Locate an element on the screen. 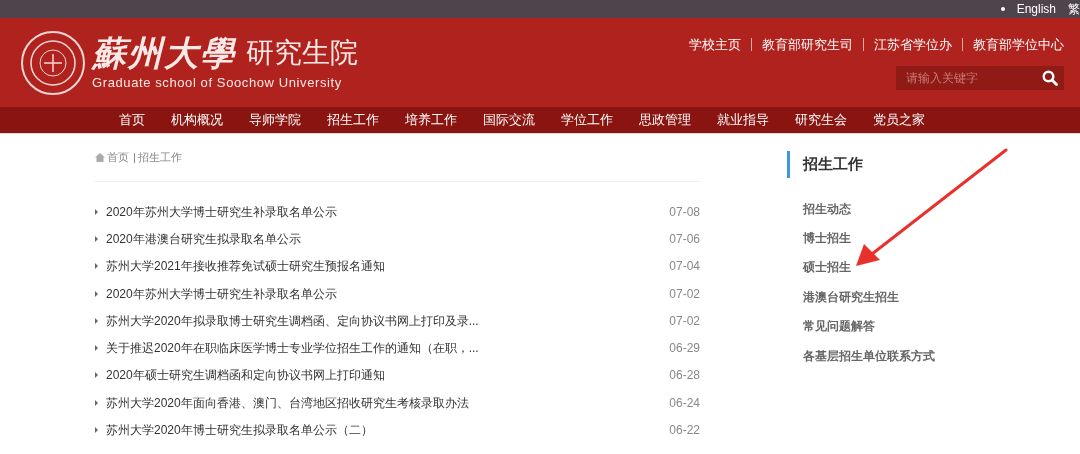 This screenshot has height=454, width=1080. nav-tab: 培养工作 is located at coordinates (431, 120).